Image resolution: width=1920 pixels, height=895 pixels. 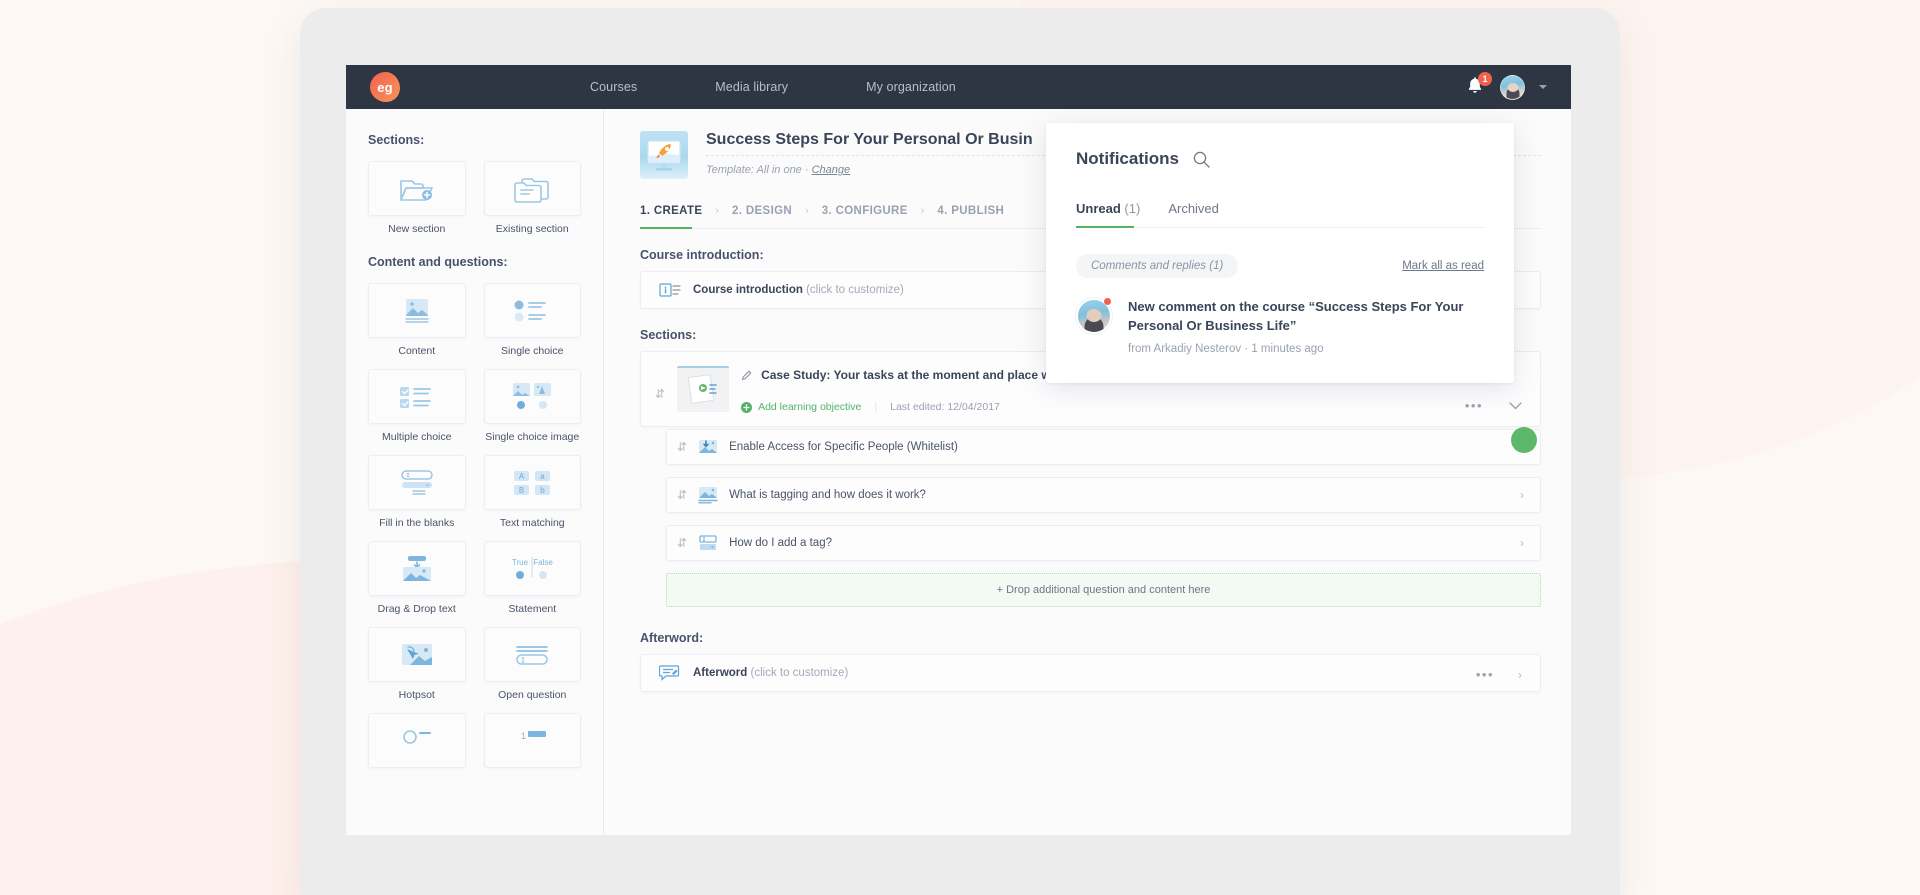 What do you see at coordinates (532, 695) in the screenshot?
I see `tile-label: Open question` at bounding box center [532, 695].